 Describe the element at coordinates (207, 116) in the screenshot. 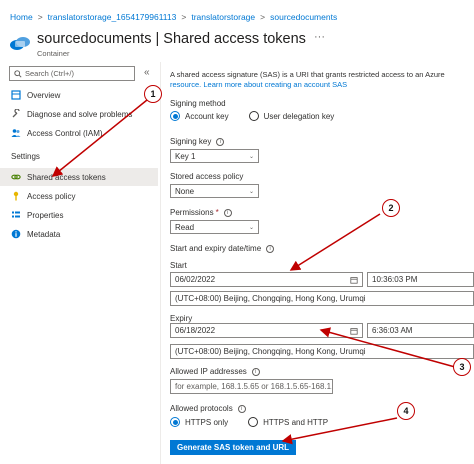

I see `radio-account-key-label: Account key` at that location.